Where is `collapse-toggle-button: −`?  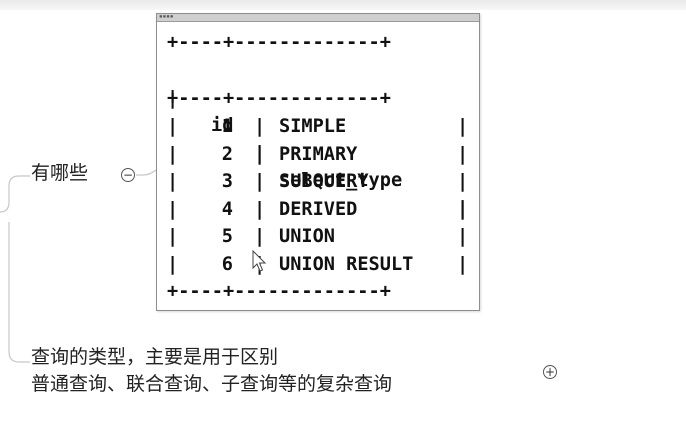 collapse-toggle-button: − is located at coordinates (128, 175).